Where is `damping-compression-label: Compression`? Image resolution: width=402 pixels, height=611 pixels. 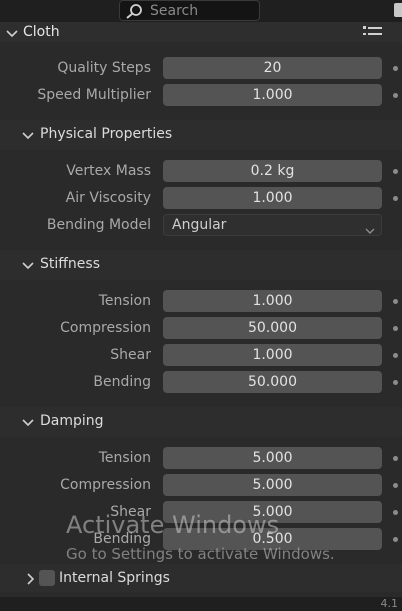
damping-compression-label: Compression is located at coordinates (105, 485).